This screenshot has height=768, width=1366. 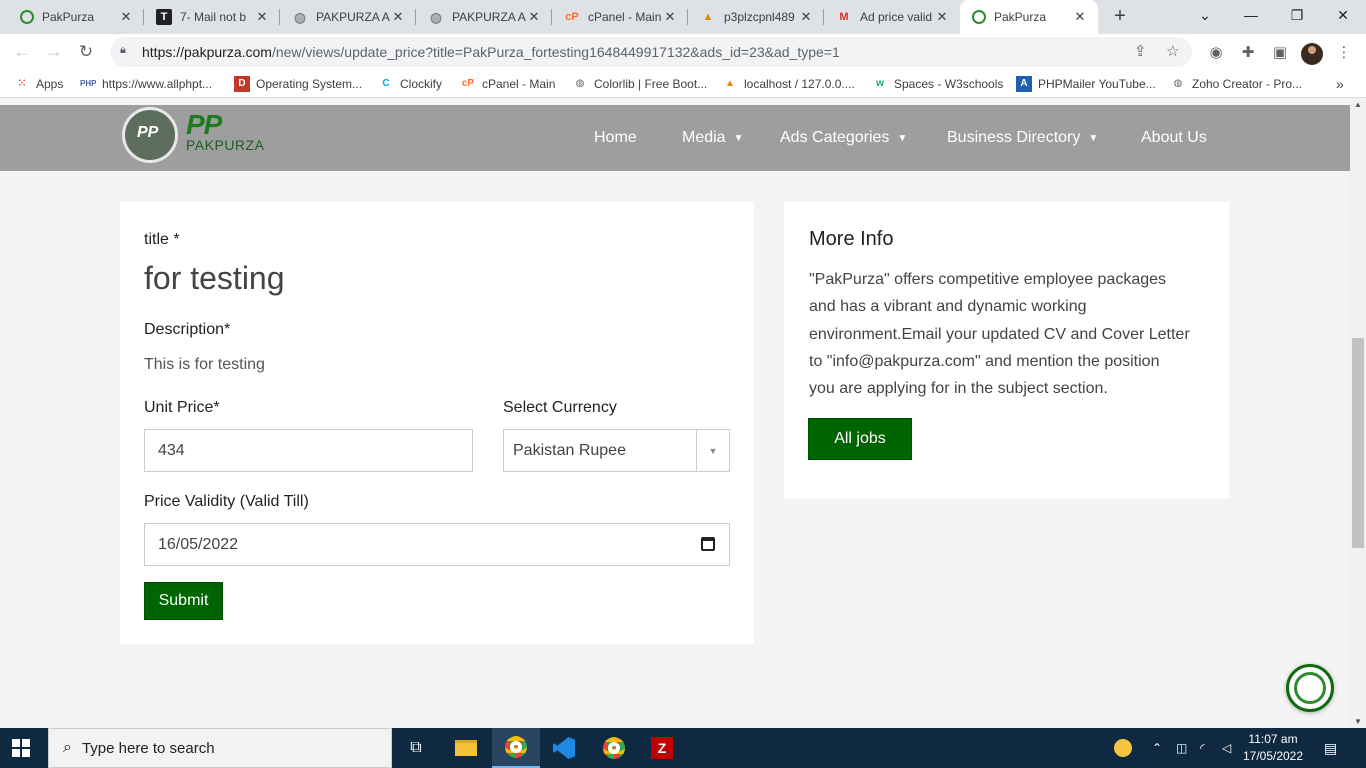 What do you see at coordinates (1273, 748) in the screenshot?
I see `taskbar-clock: 11:07 am 17/05/2022` at bounding box center [1273, 748].